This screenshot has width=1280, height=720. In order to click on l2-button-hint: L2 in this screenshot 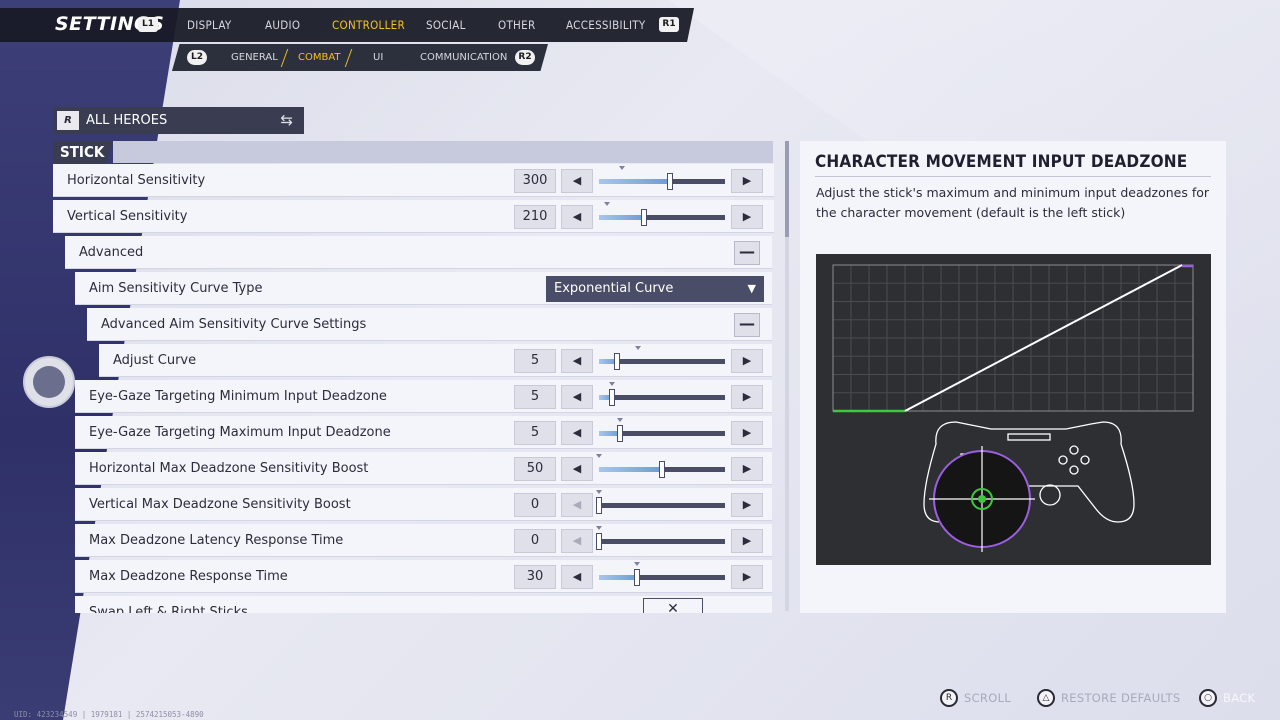, I will do `click(197, 57)`.